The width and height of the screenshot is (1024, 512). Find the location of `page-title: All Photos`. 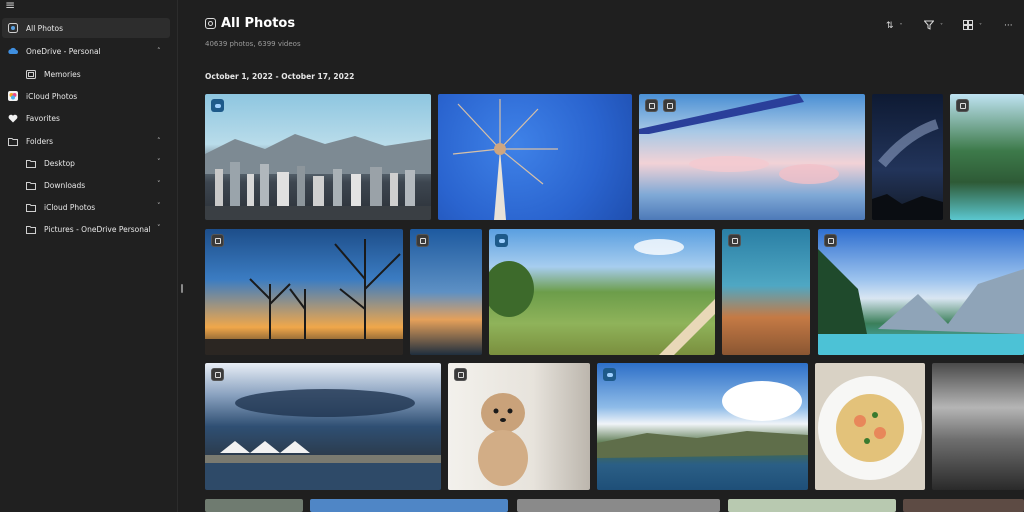

page-title: All Photos is located at coordinates (258, 23).